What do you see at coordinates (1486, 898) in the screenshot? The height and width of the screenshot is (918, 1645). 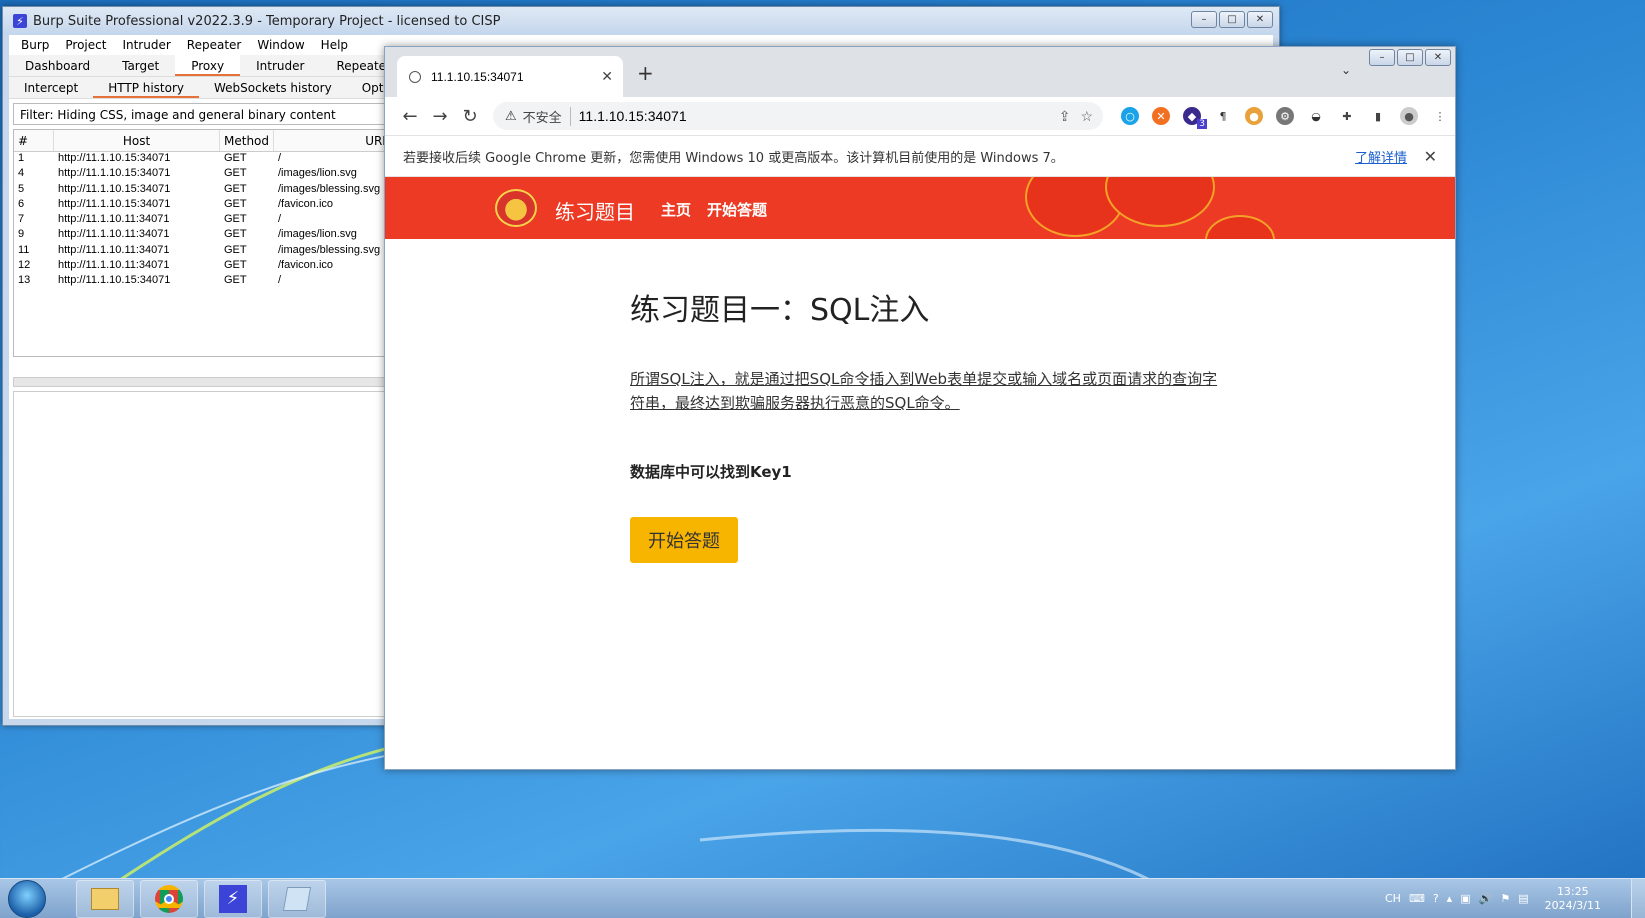 I see `volume-icon: 🔊` at bounding box center [1486, 898].